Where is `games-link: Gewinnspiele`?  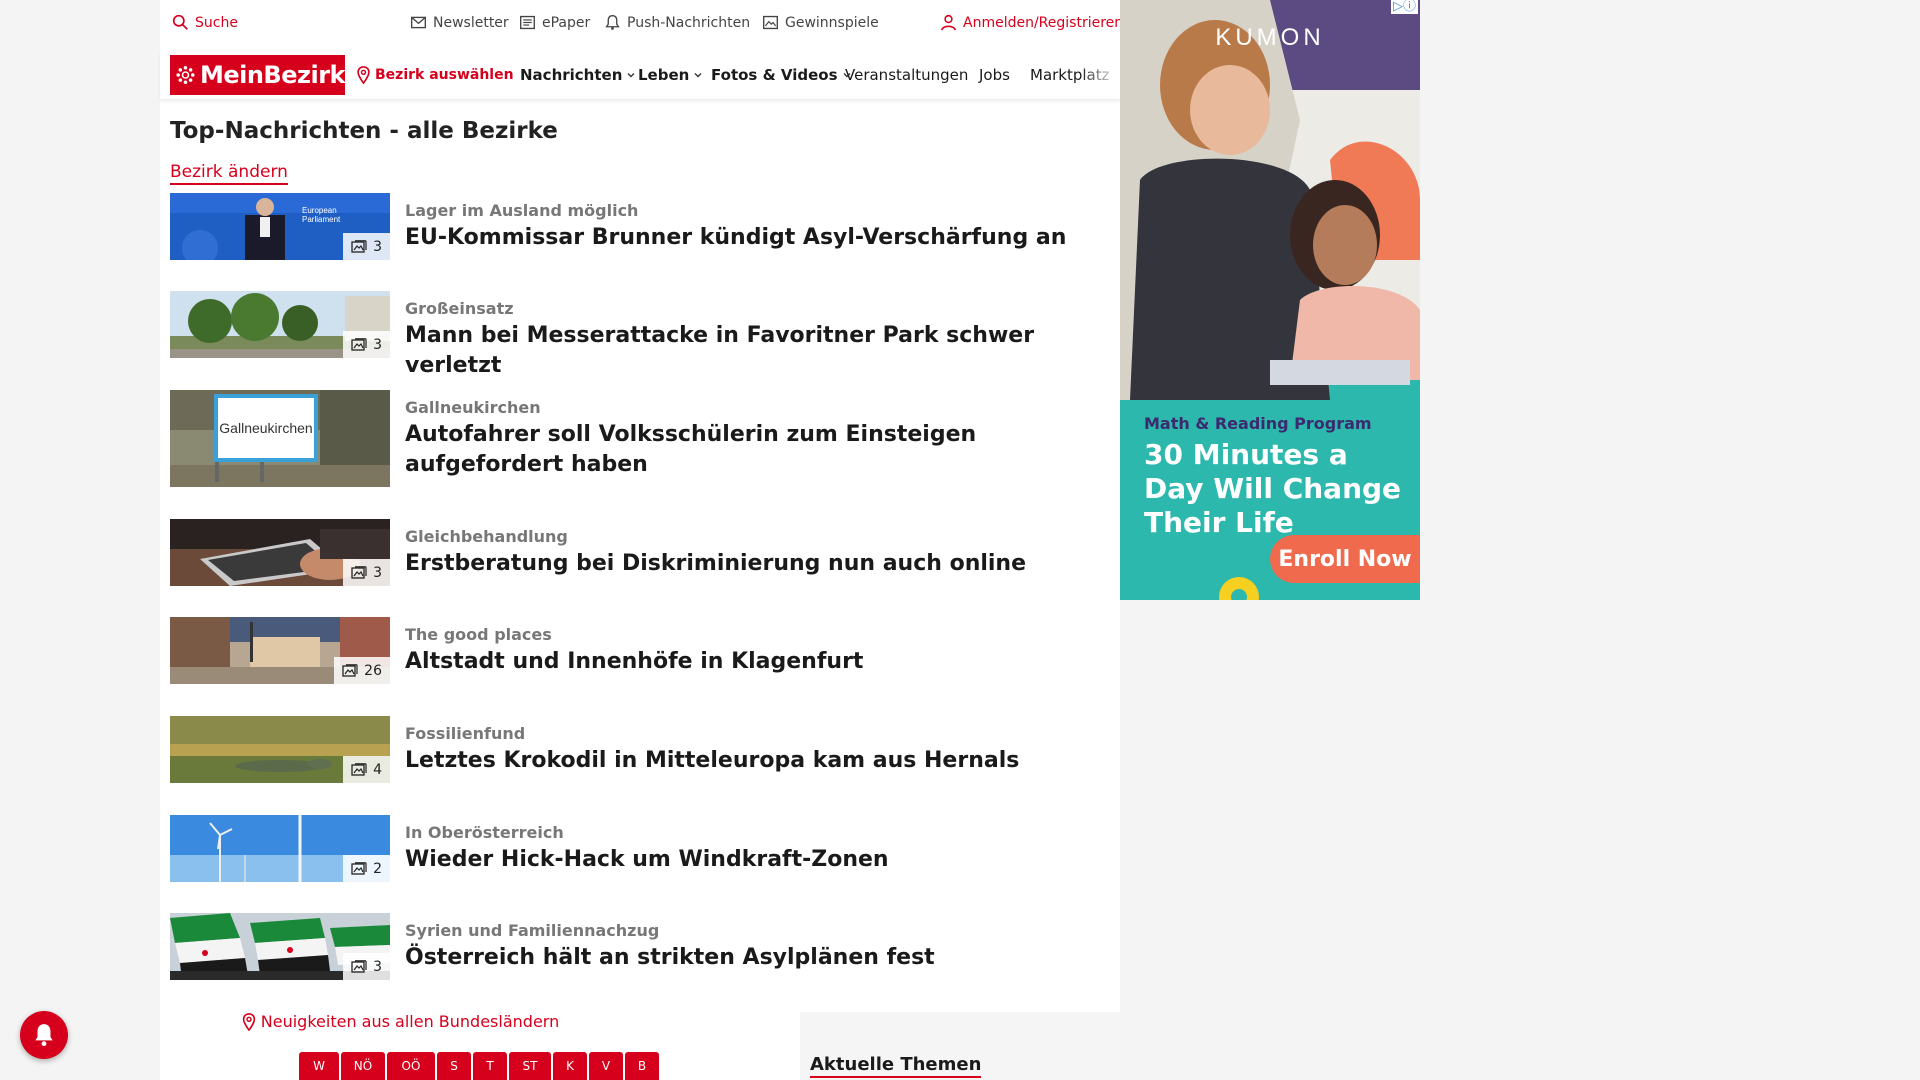
games-link: Gewinnspiele is located at coordinates (820, 22).